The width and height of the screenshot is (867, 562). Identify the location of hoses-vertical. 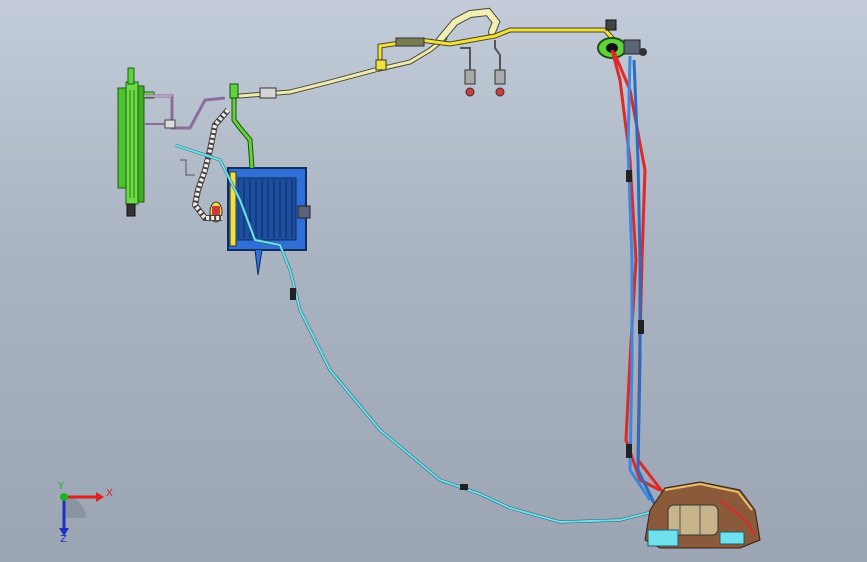
(638, 277).